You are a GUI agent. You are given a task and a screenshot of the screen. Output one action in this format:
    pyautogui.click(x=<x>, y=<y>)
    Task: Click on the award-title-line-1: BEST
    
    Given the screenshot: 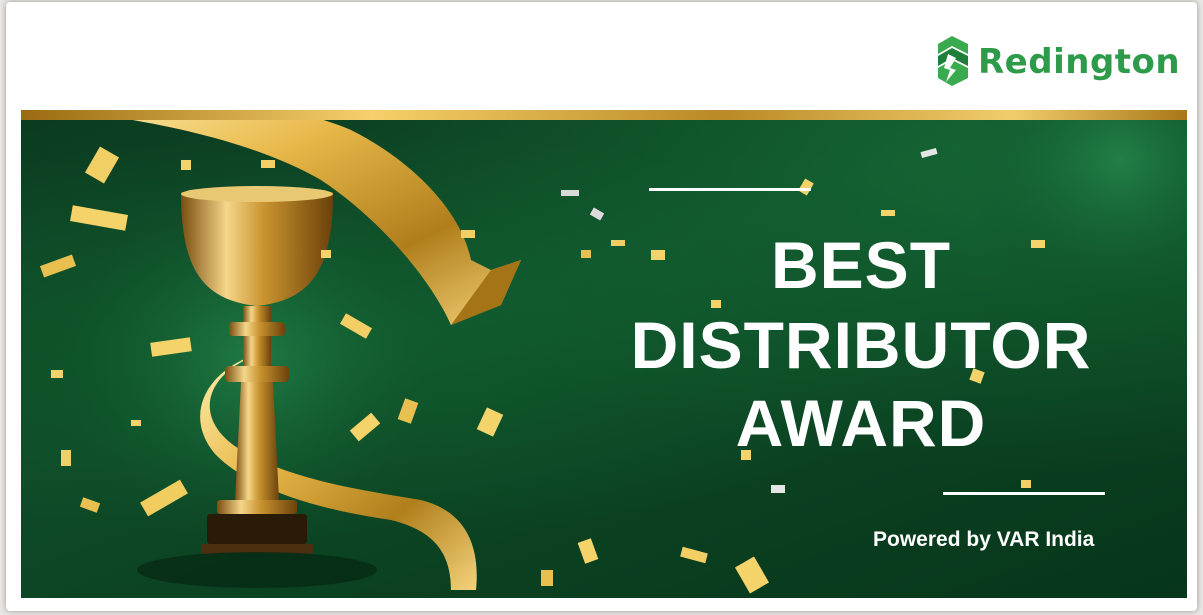 What is the action you would take?
    pyautogui.click(x=861, y=265)
    